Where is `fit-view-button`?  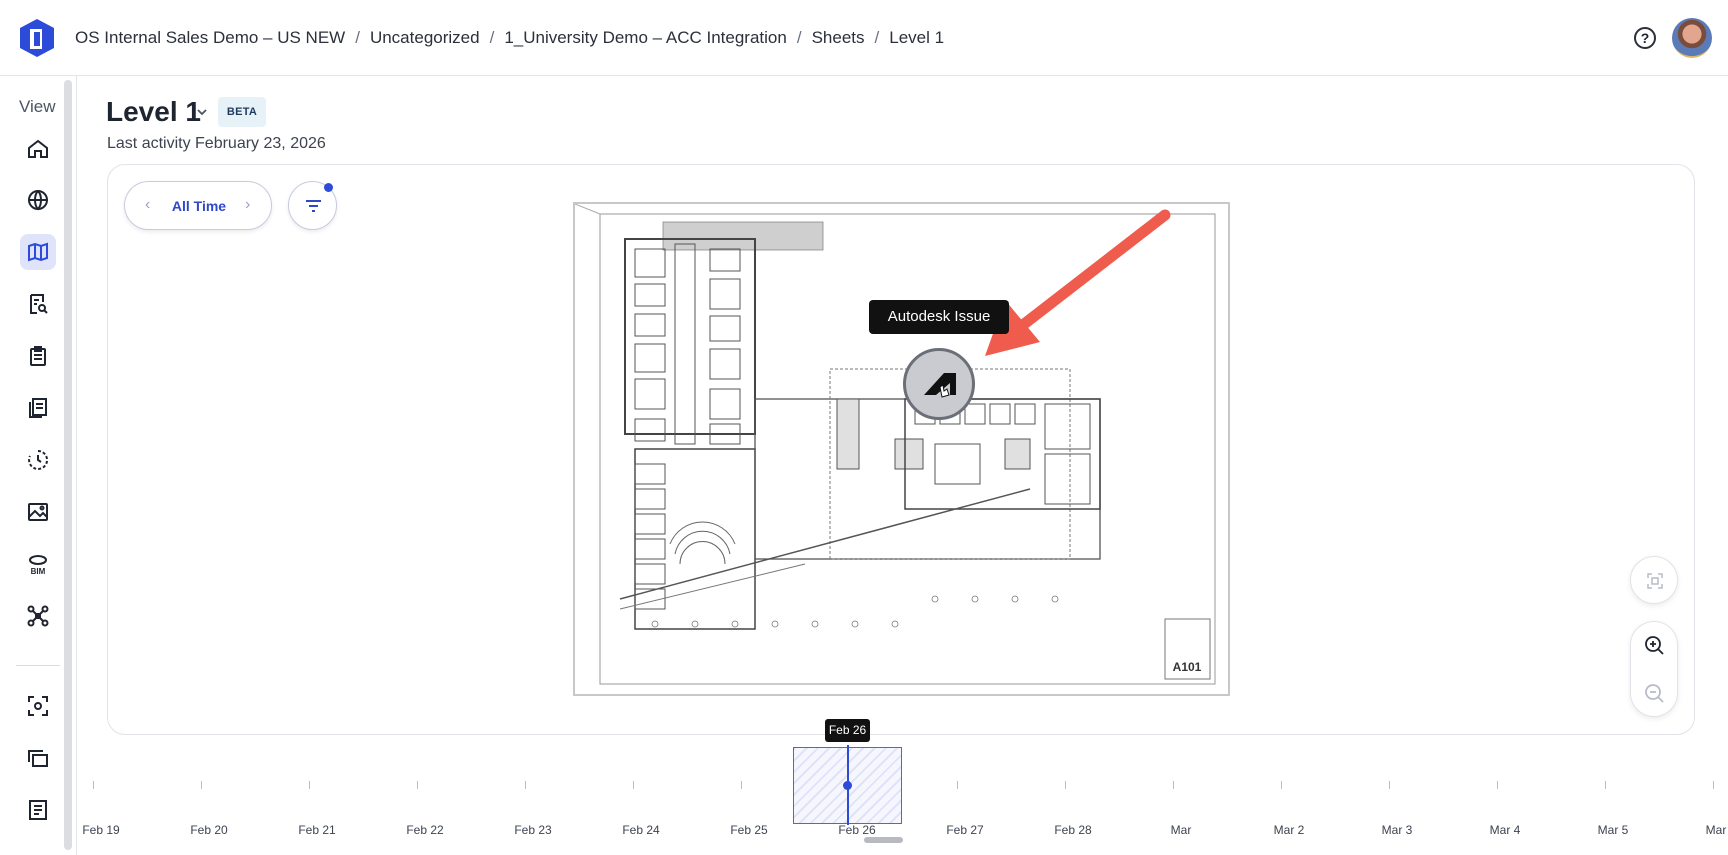 fit-view-button is located at coordinates (1654, 580).